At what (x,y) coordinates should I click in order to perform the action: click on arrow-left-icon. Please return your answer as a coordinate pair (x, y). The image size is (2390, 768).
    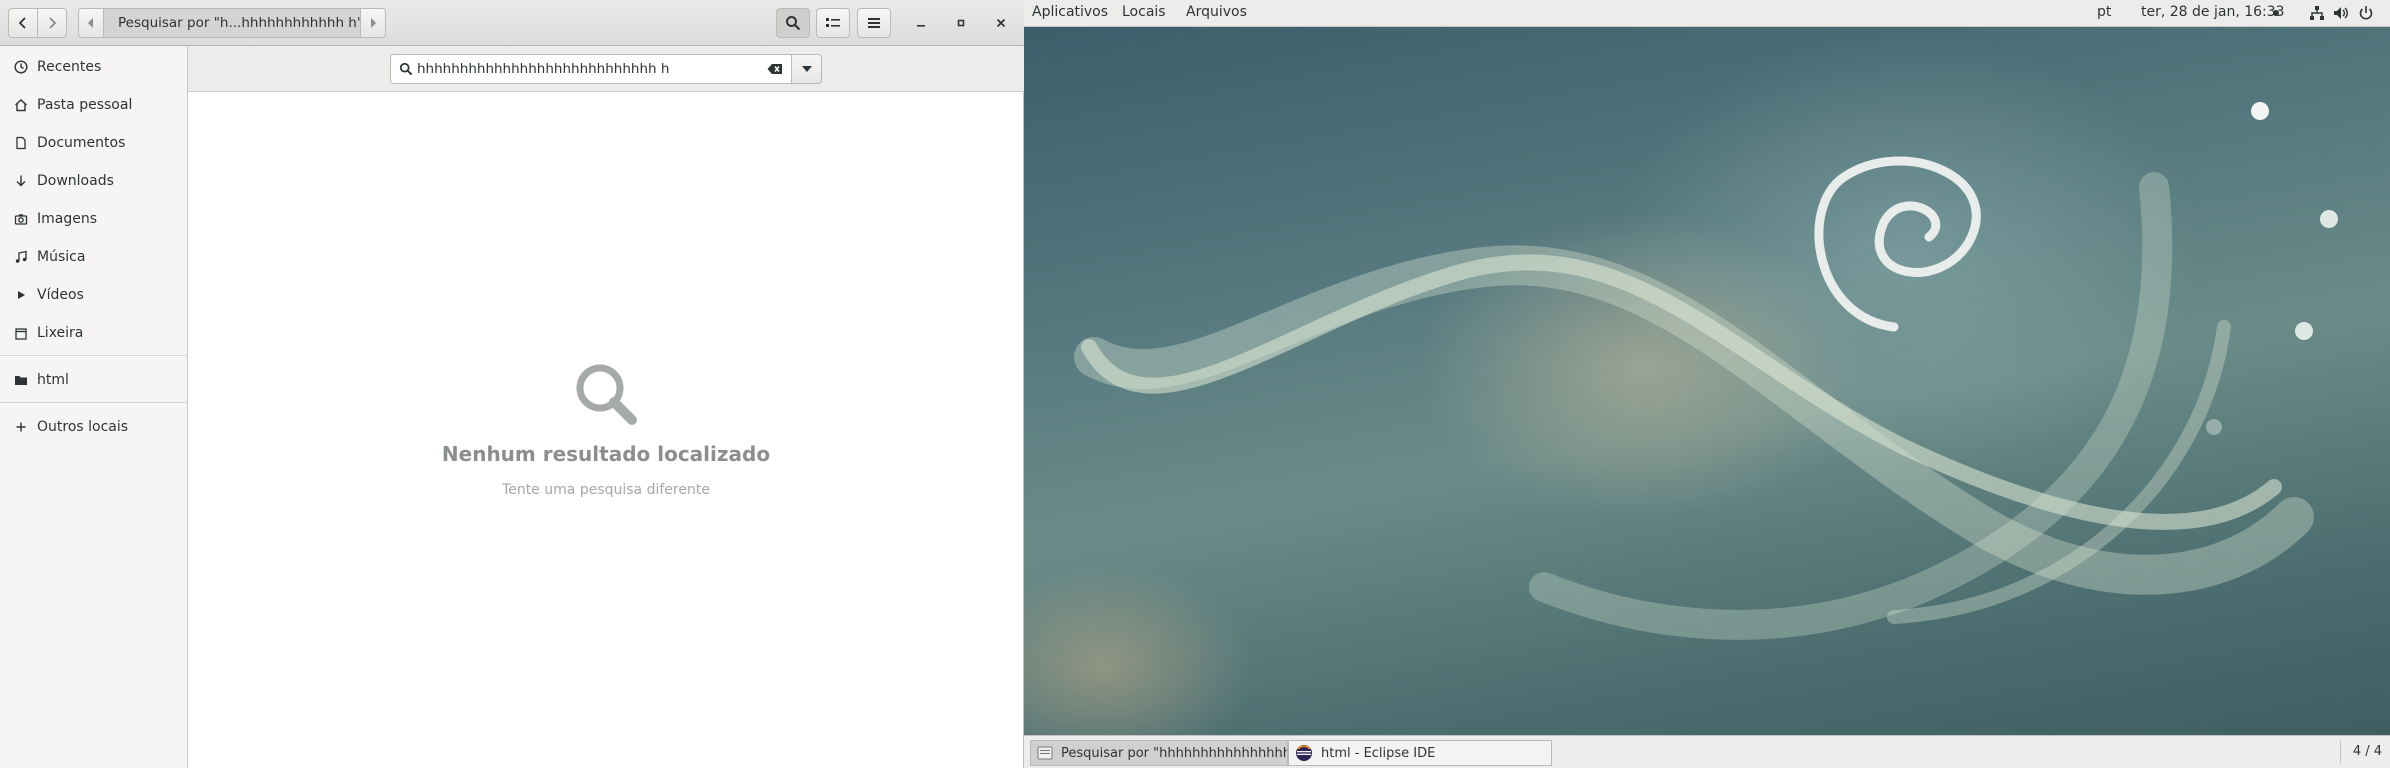
    Looking at the image, I should click on (90, 23).